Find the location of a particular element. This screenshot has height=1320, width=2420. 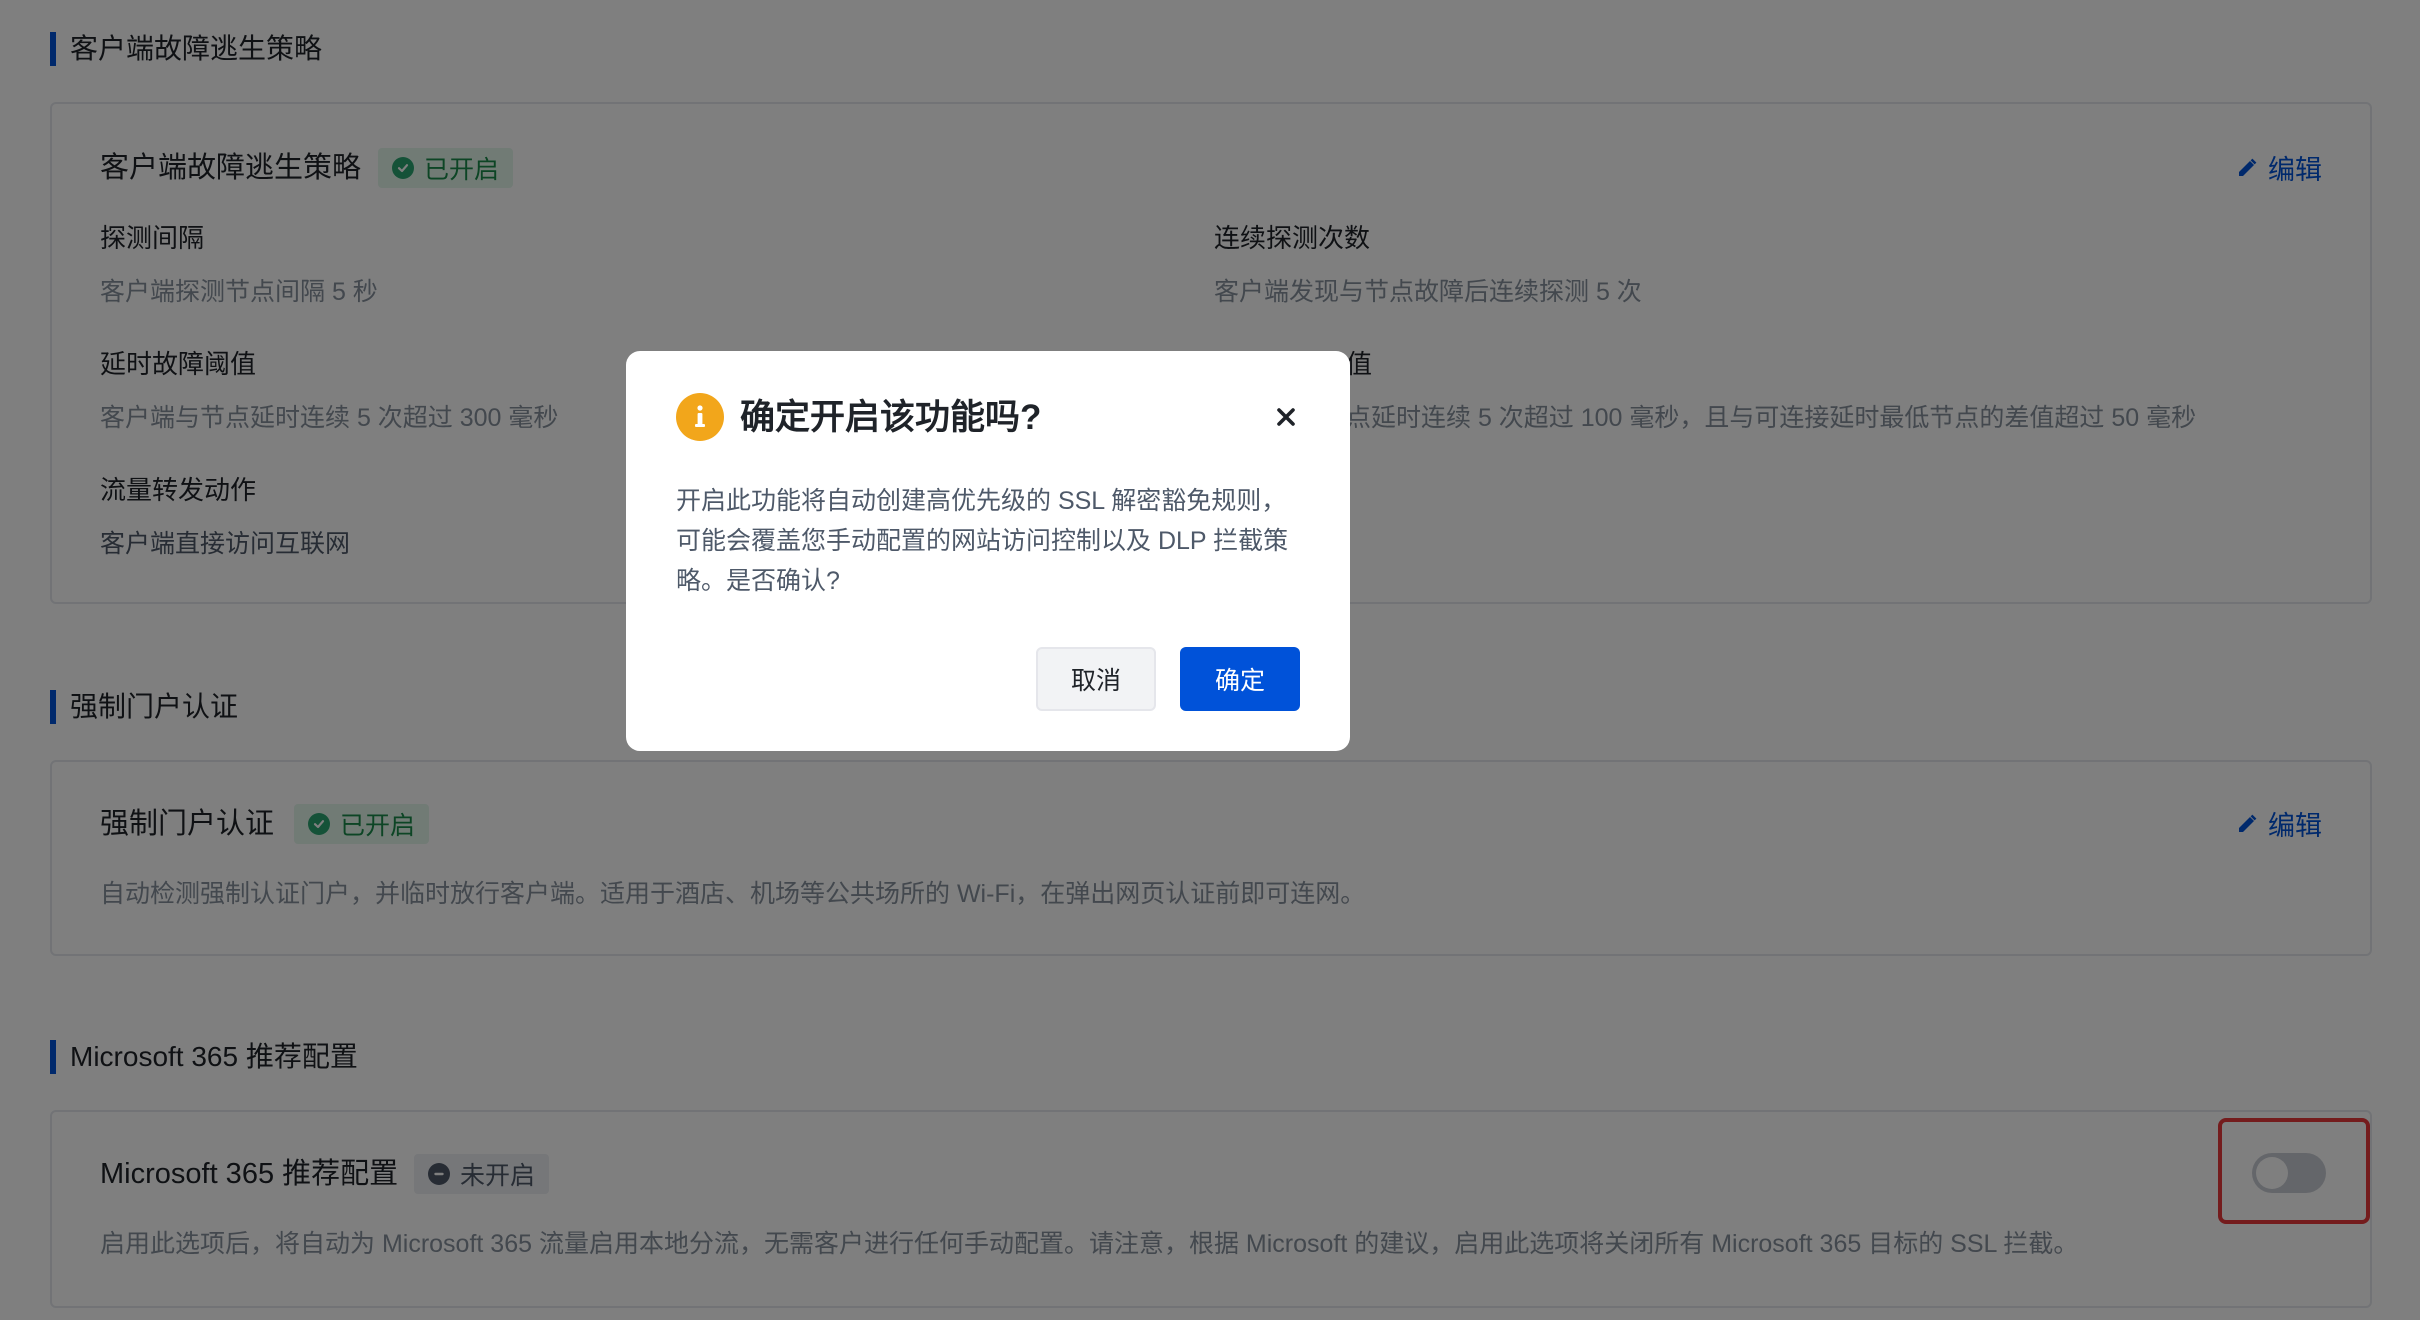

dialog-title: 确定开启该功能吗? is located at coordinates (891, 417).